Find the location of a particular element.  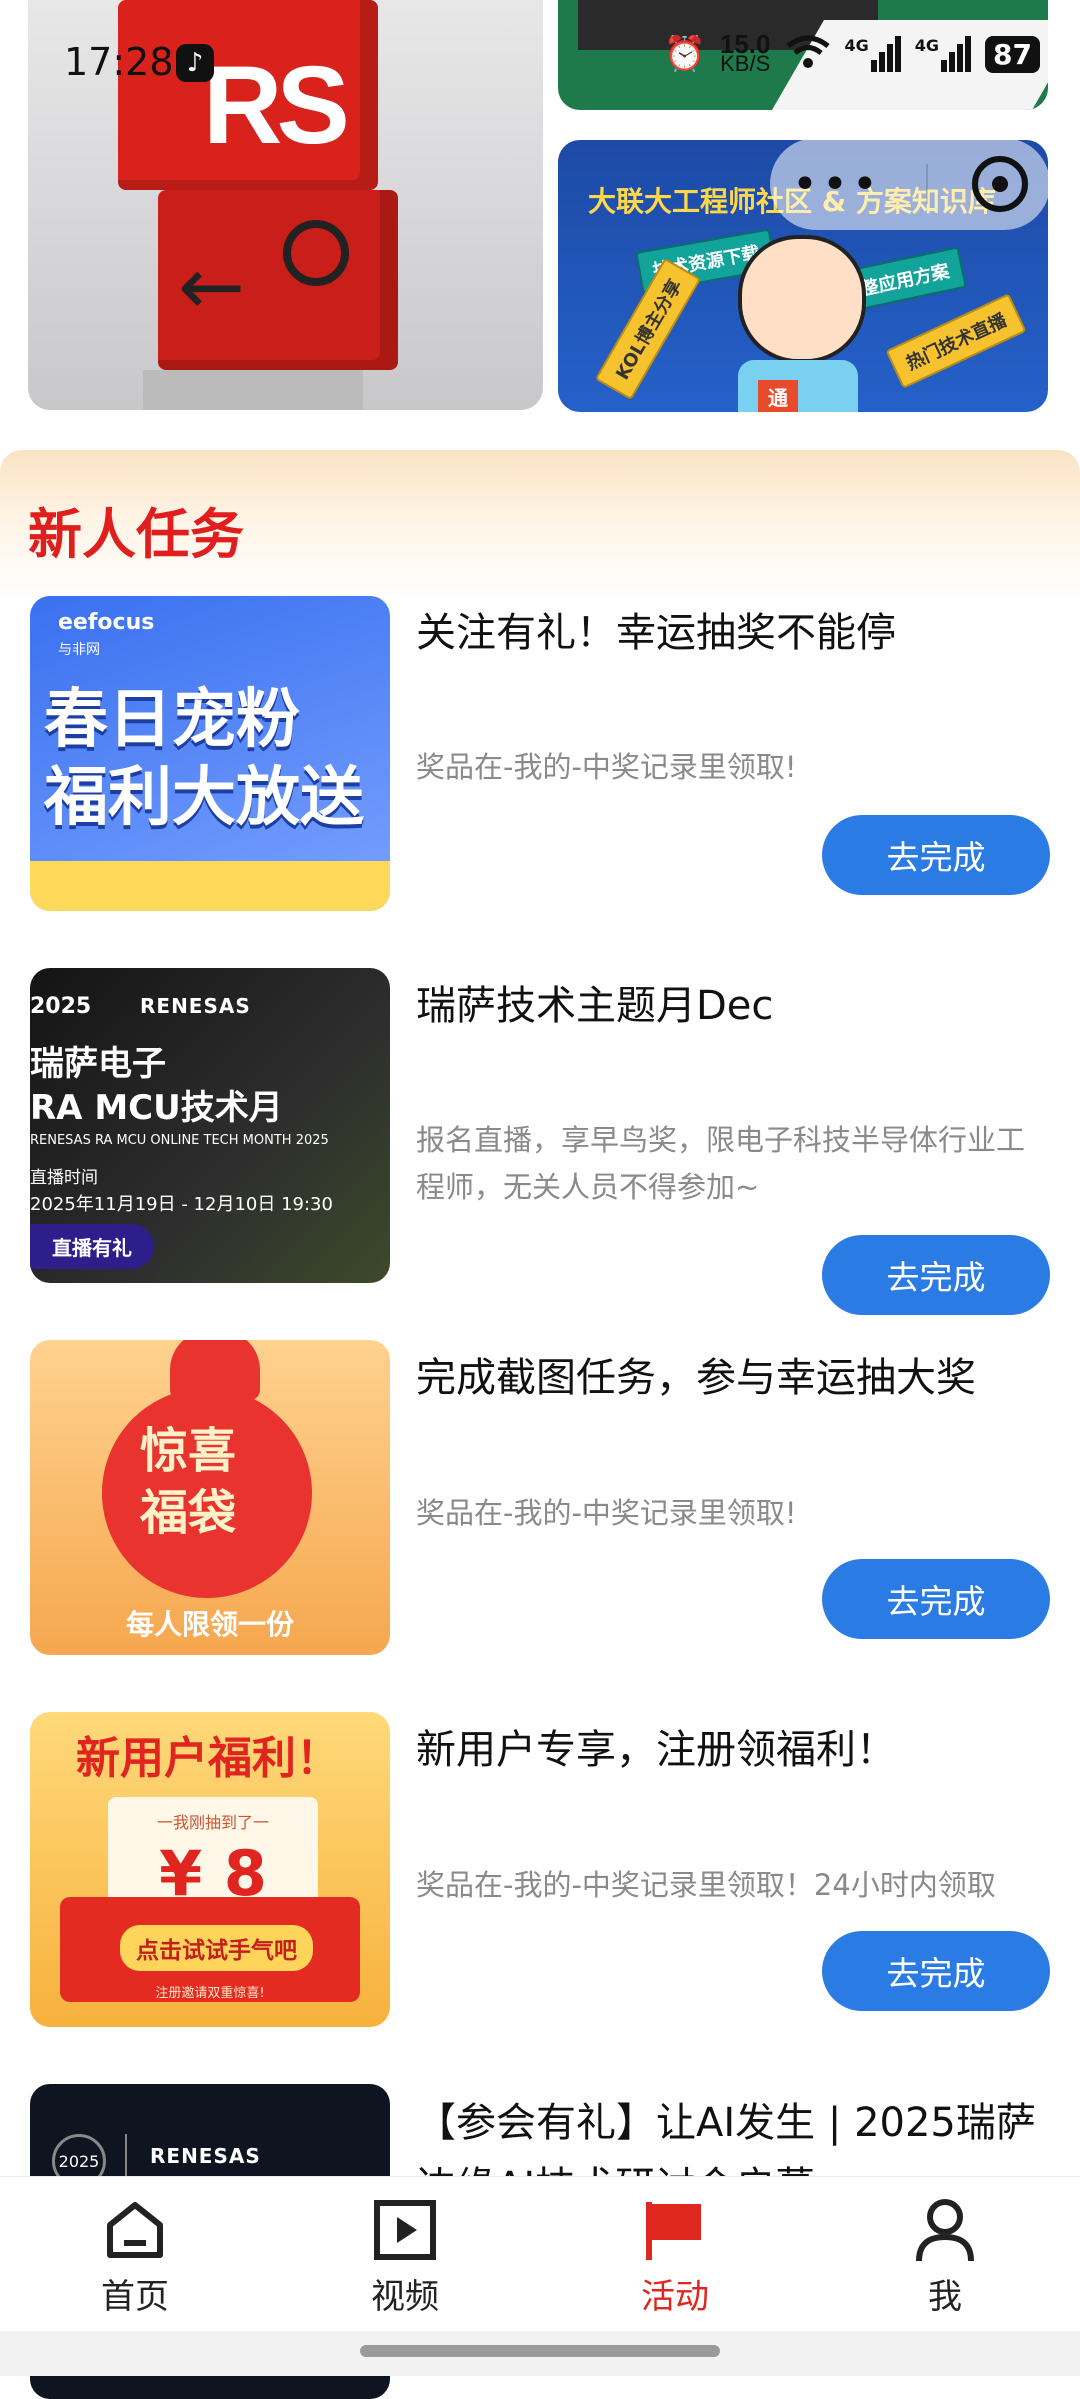

thumb-logo-sub: 与非网 is located at coordinates (79, 650).